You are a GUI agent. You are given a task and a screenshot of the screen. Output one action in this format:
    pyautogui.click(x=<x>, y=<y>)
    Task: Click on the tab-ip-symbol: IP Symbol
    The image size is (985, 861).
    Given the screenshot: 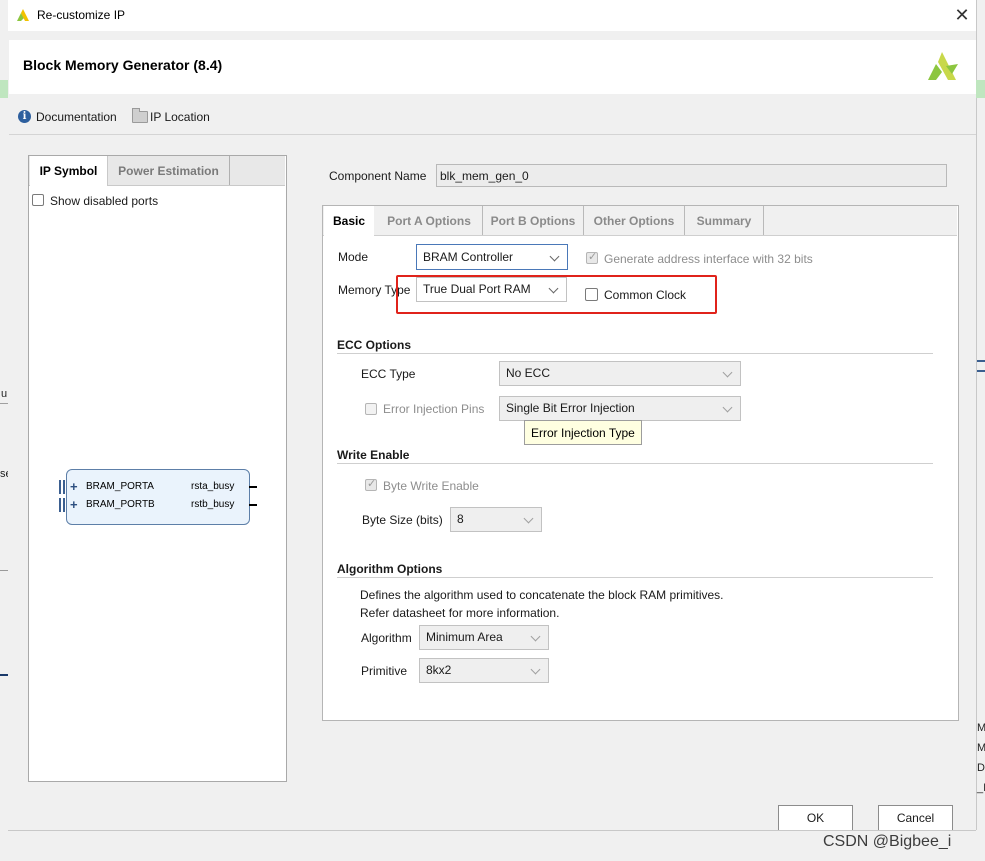 What is the action you would take?
    pyautogui.click(x=69, y=171)
    